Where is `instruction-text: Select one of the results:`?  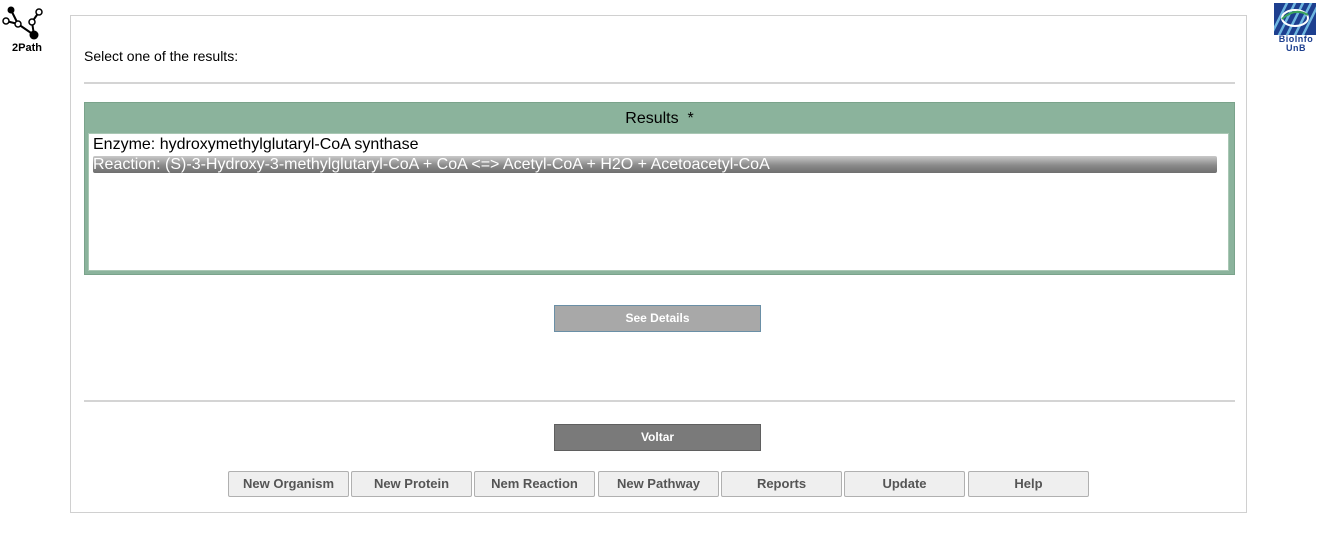
instruction-text: Select one of the results: is located at coordinates (161, 56).